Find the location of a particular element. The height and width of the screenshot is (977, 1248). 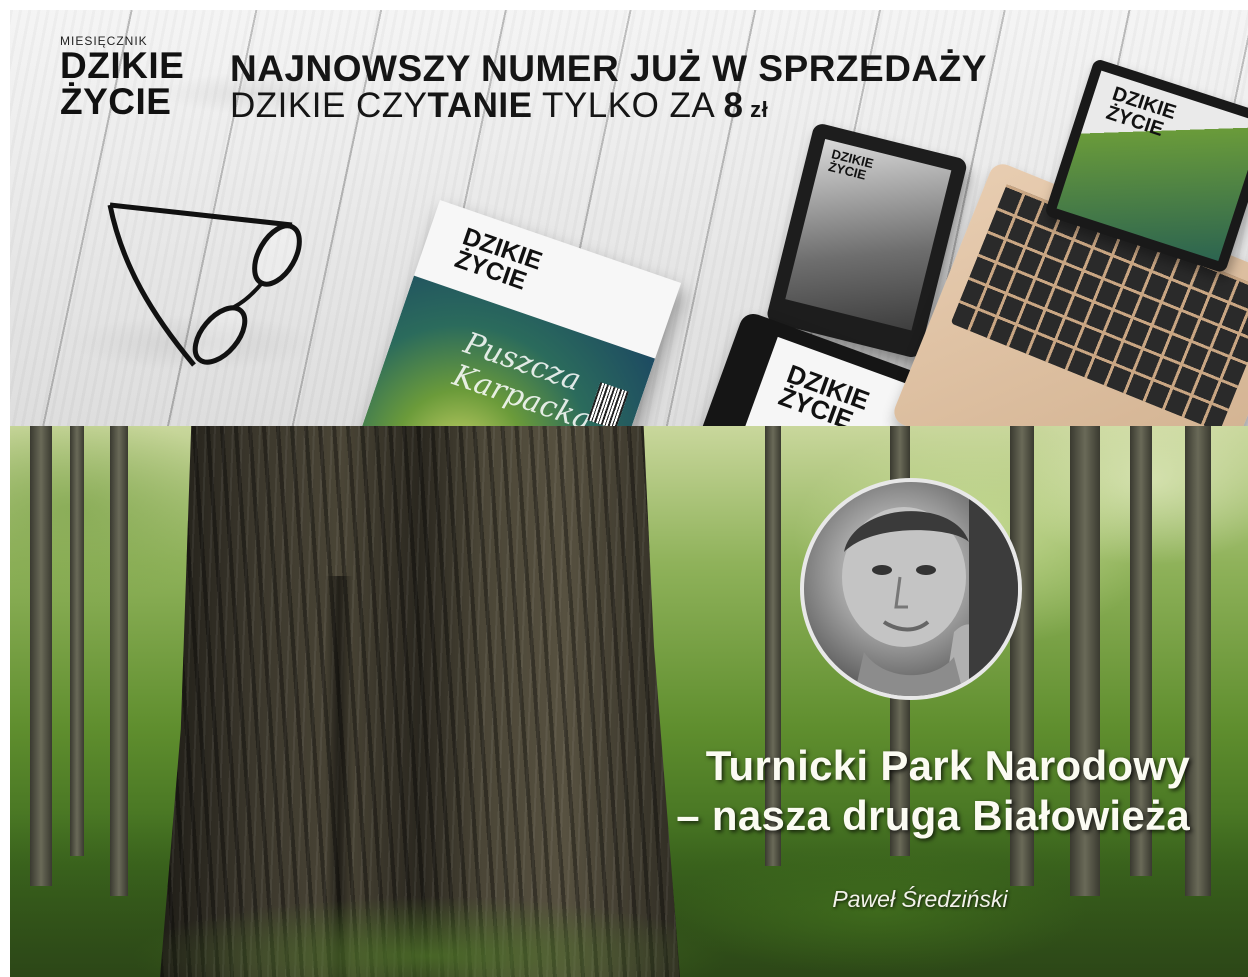

laptop-title: DZIKIE ŻYCIE is located at coordinates (1140, 112).